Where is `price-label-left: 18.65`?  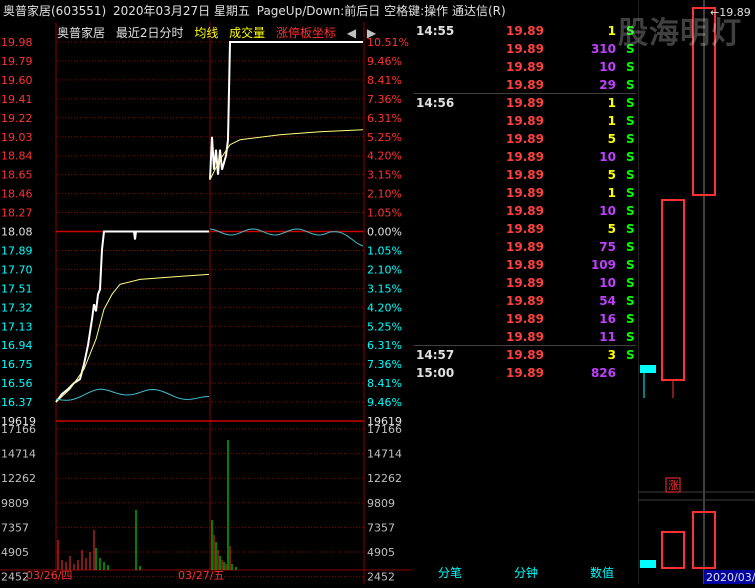 price-label-left: 18.65 is located at coordinates (17, 175).